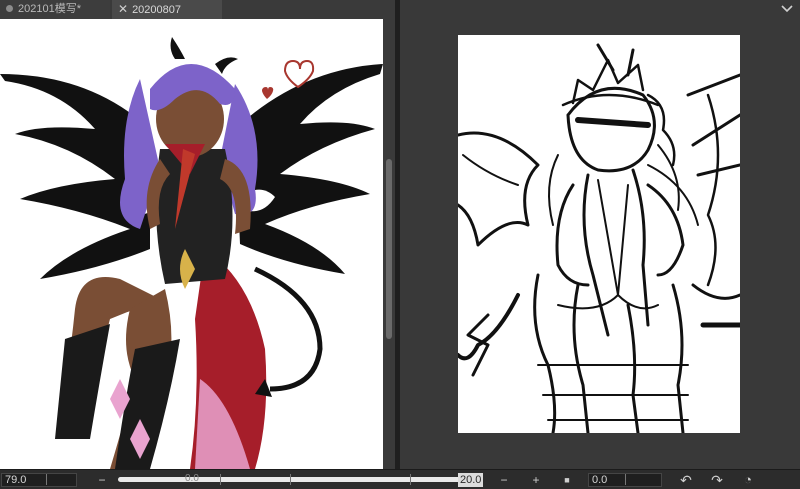 The image size is (800, 489). I want to click on pane-divider, so click(397, 234).